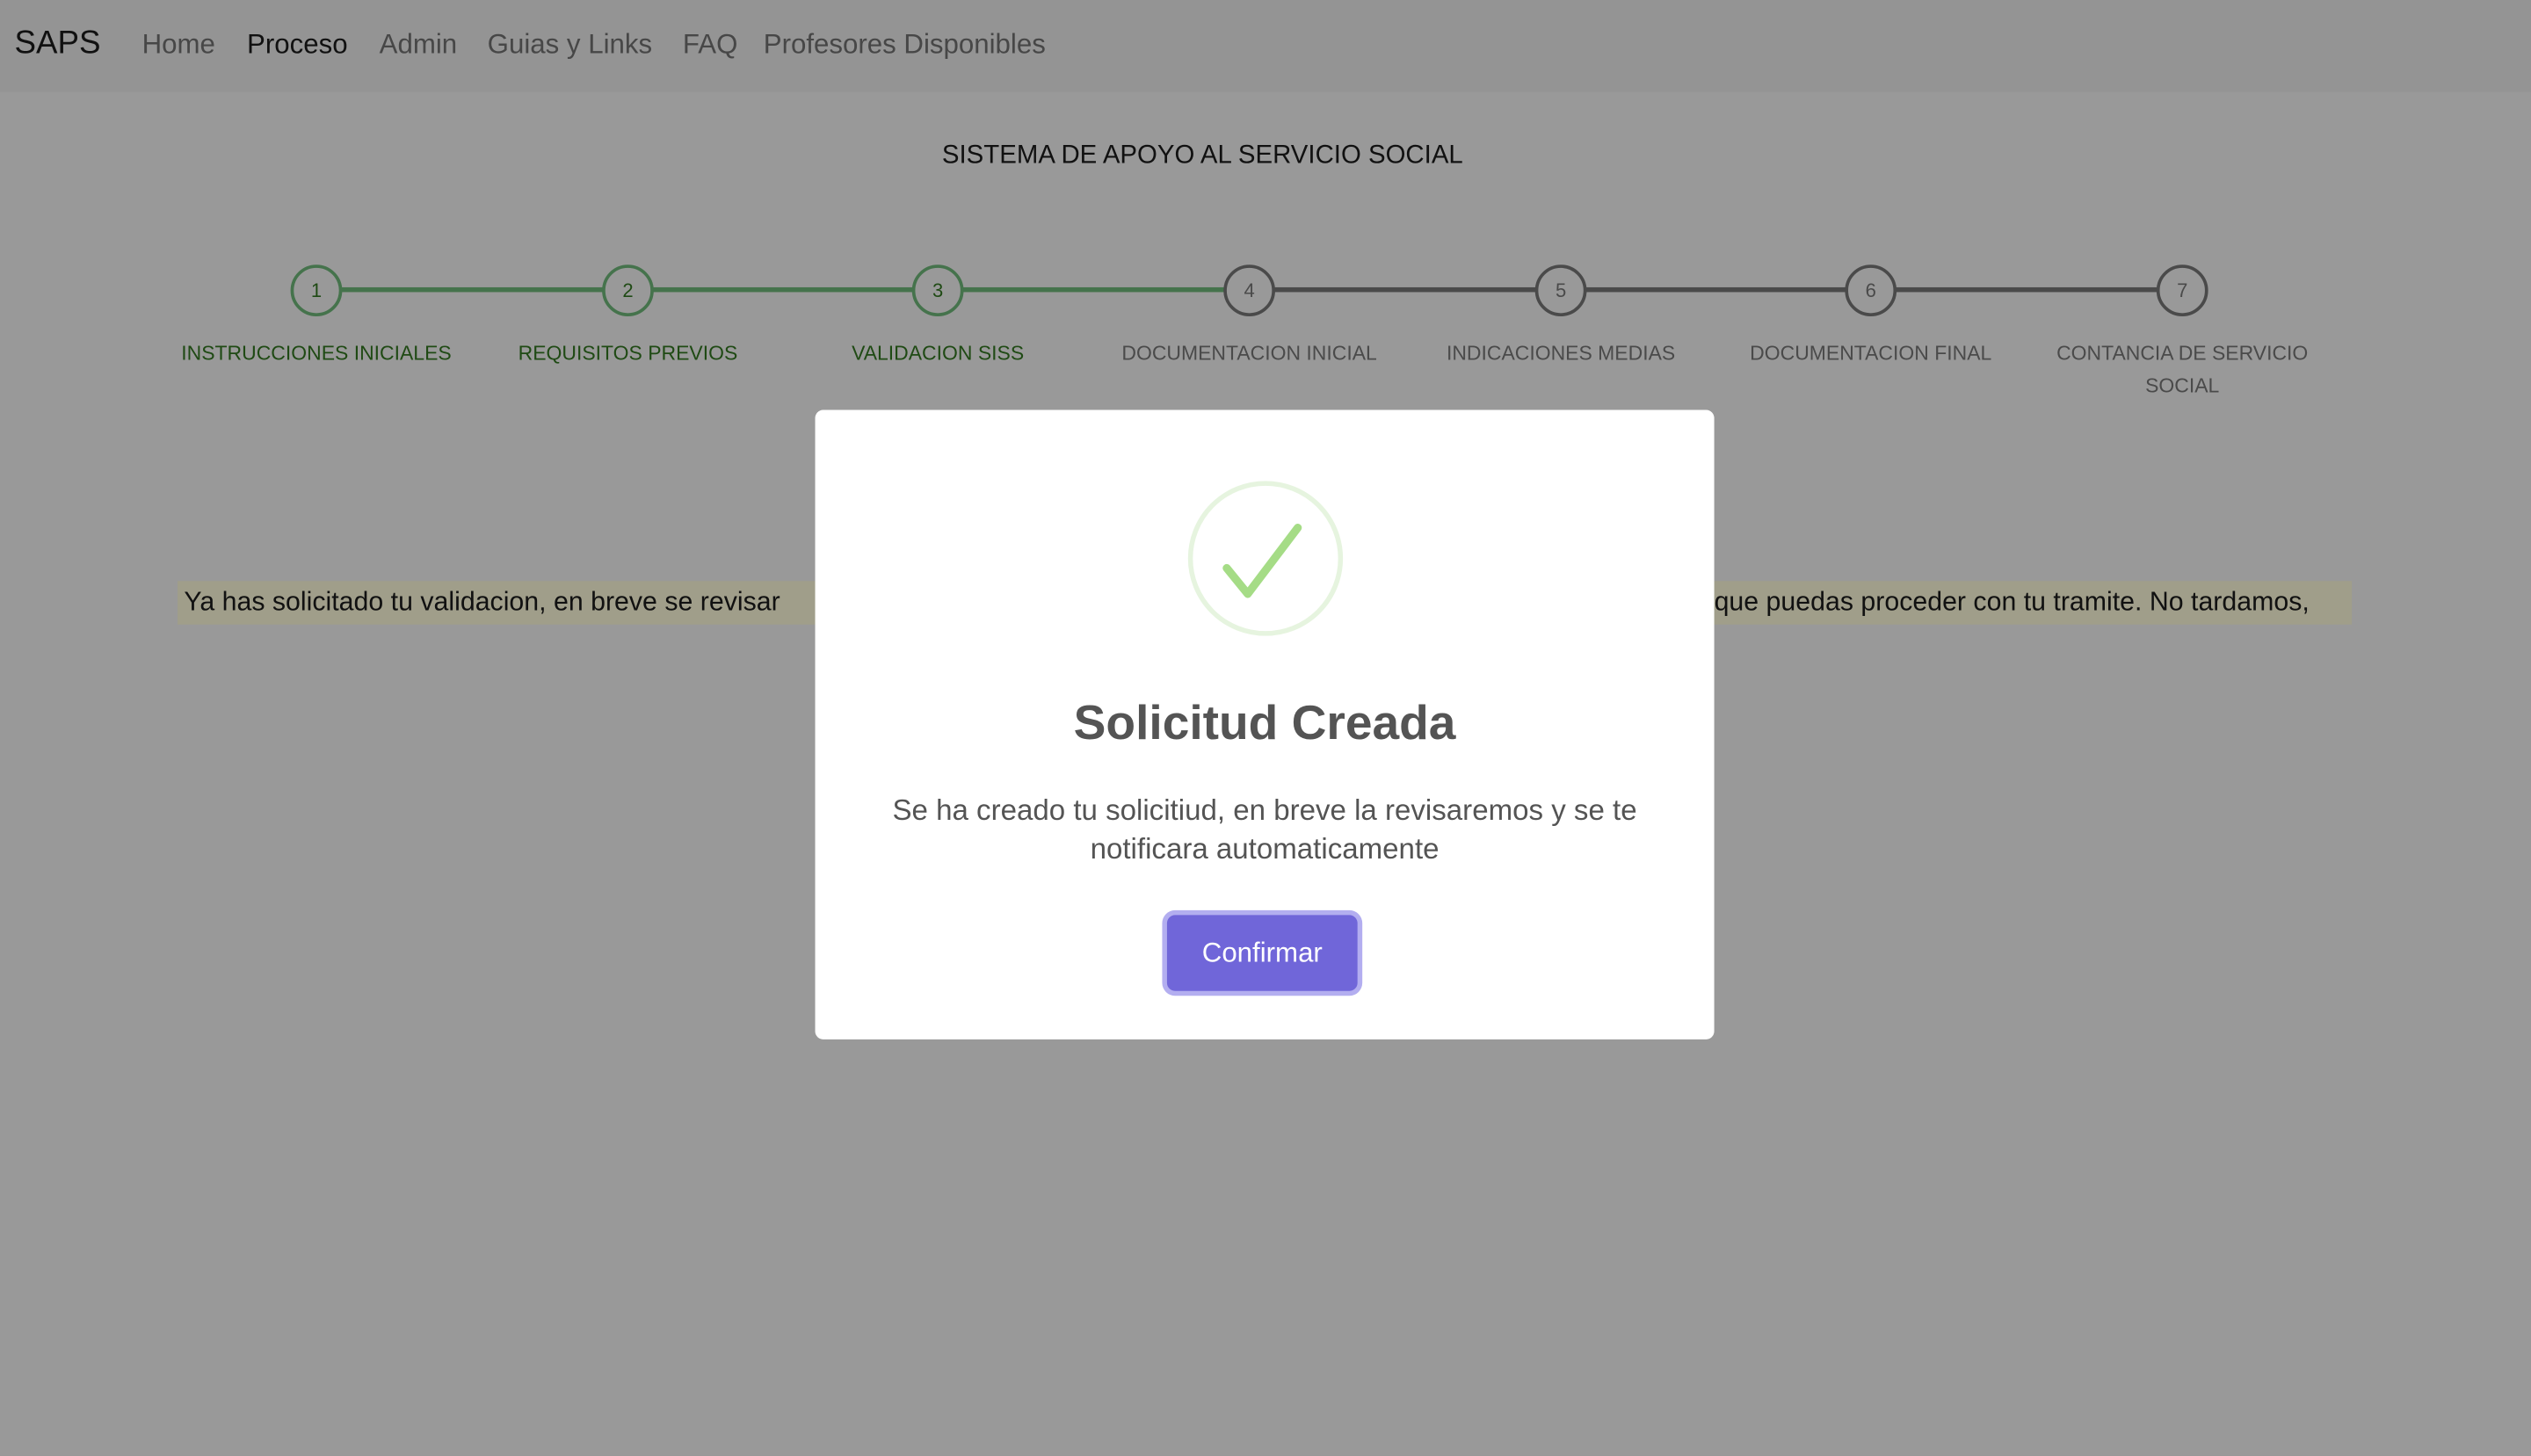  What do you see at coordinates (938, 290) in the screenshot?
I see `step-number: 3` at bounding box center [938, 290].